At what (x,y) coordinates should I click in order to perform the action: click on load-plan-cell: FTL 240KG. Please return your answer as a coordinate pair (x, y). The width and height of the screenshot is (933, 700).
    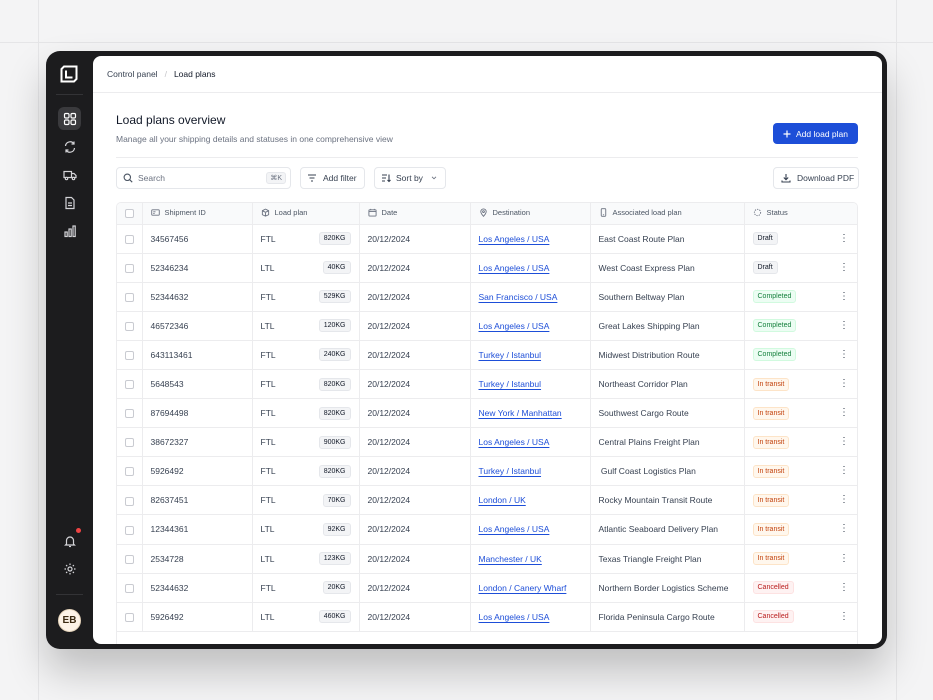
    Looking at the image, I should click on (306, 355).